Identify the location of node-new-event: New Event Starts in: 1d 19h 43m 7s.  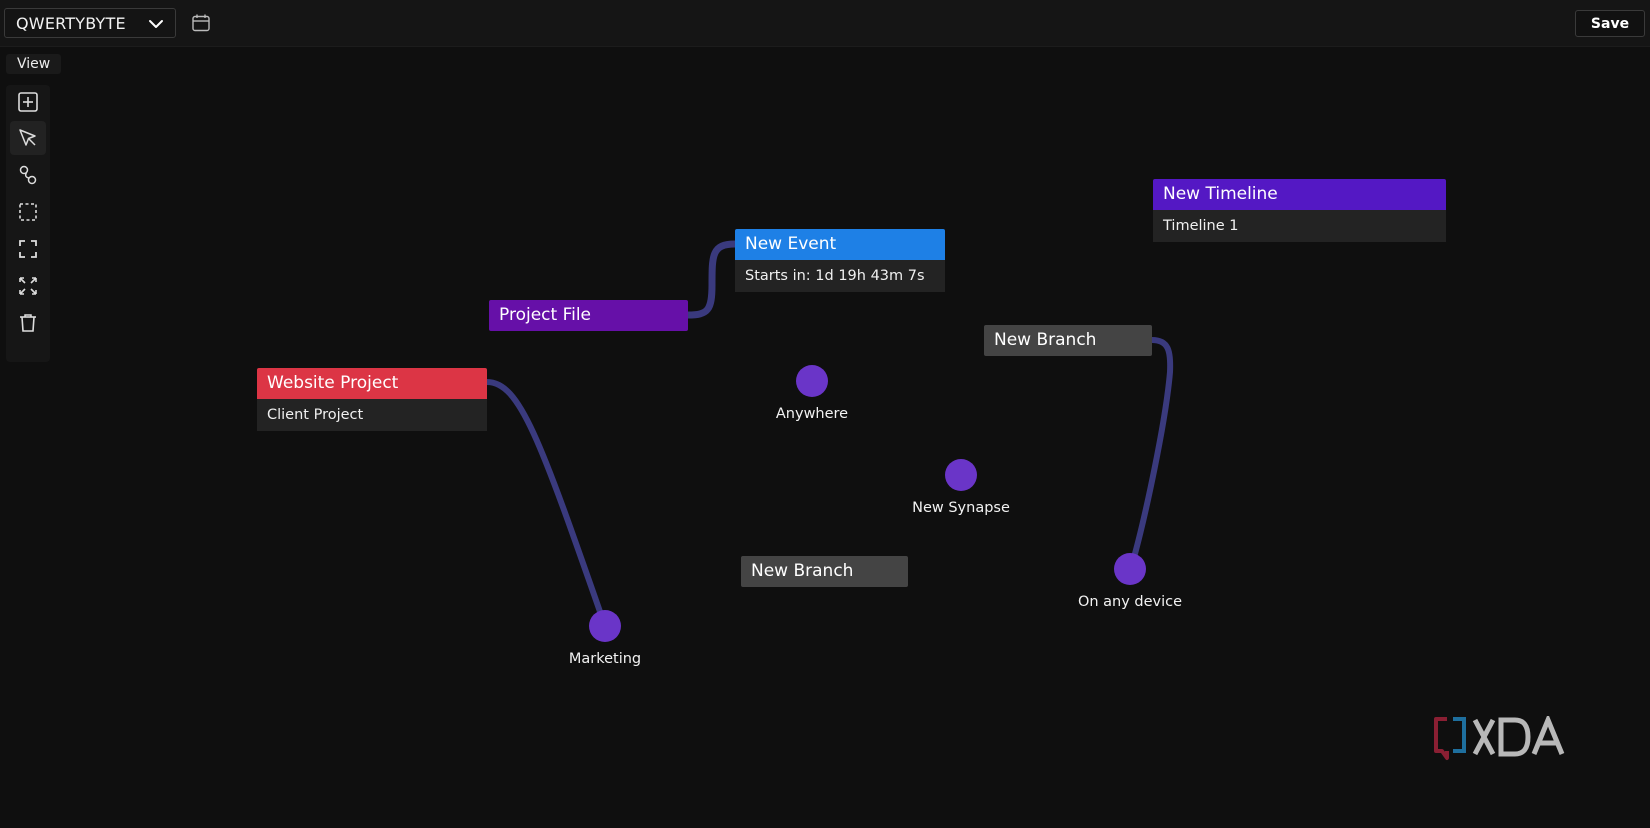
(840, 260).